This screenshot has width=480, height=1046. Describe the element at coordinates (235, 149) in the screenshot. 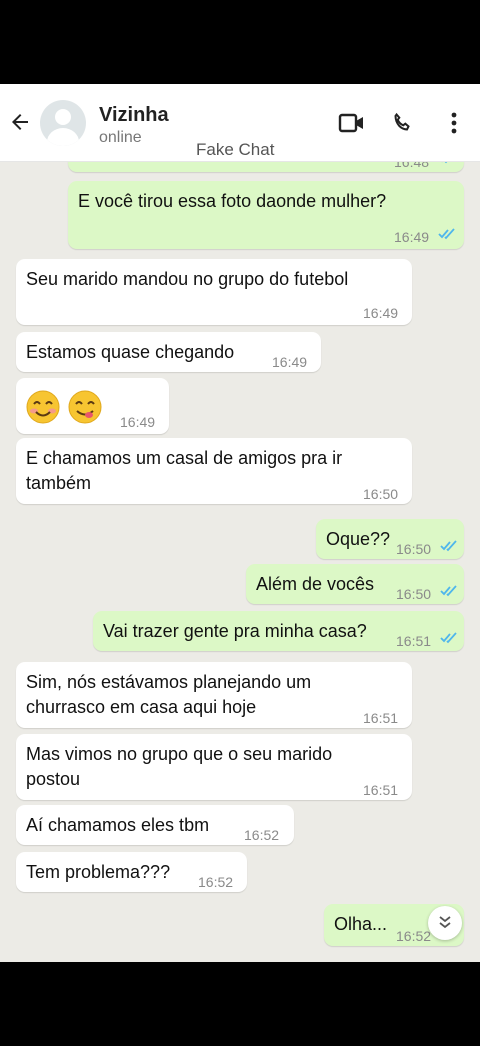

I see `watermark-text: Fake Chat` at that location.